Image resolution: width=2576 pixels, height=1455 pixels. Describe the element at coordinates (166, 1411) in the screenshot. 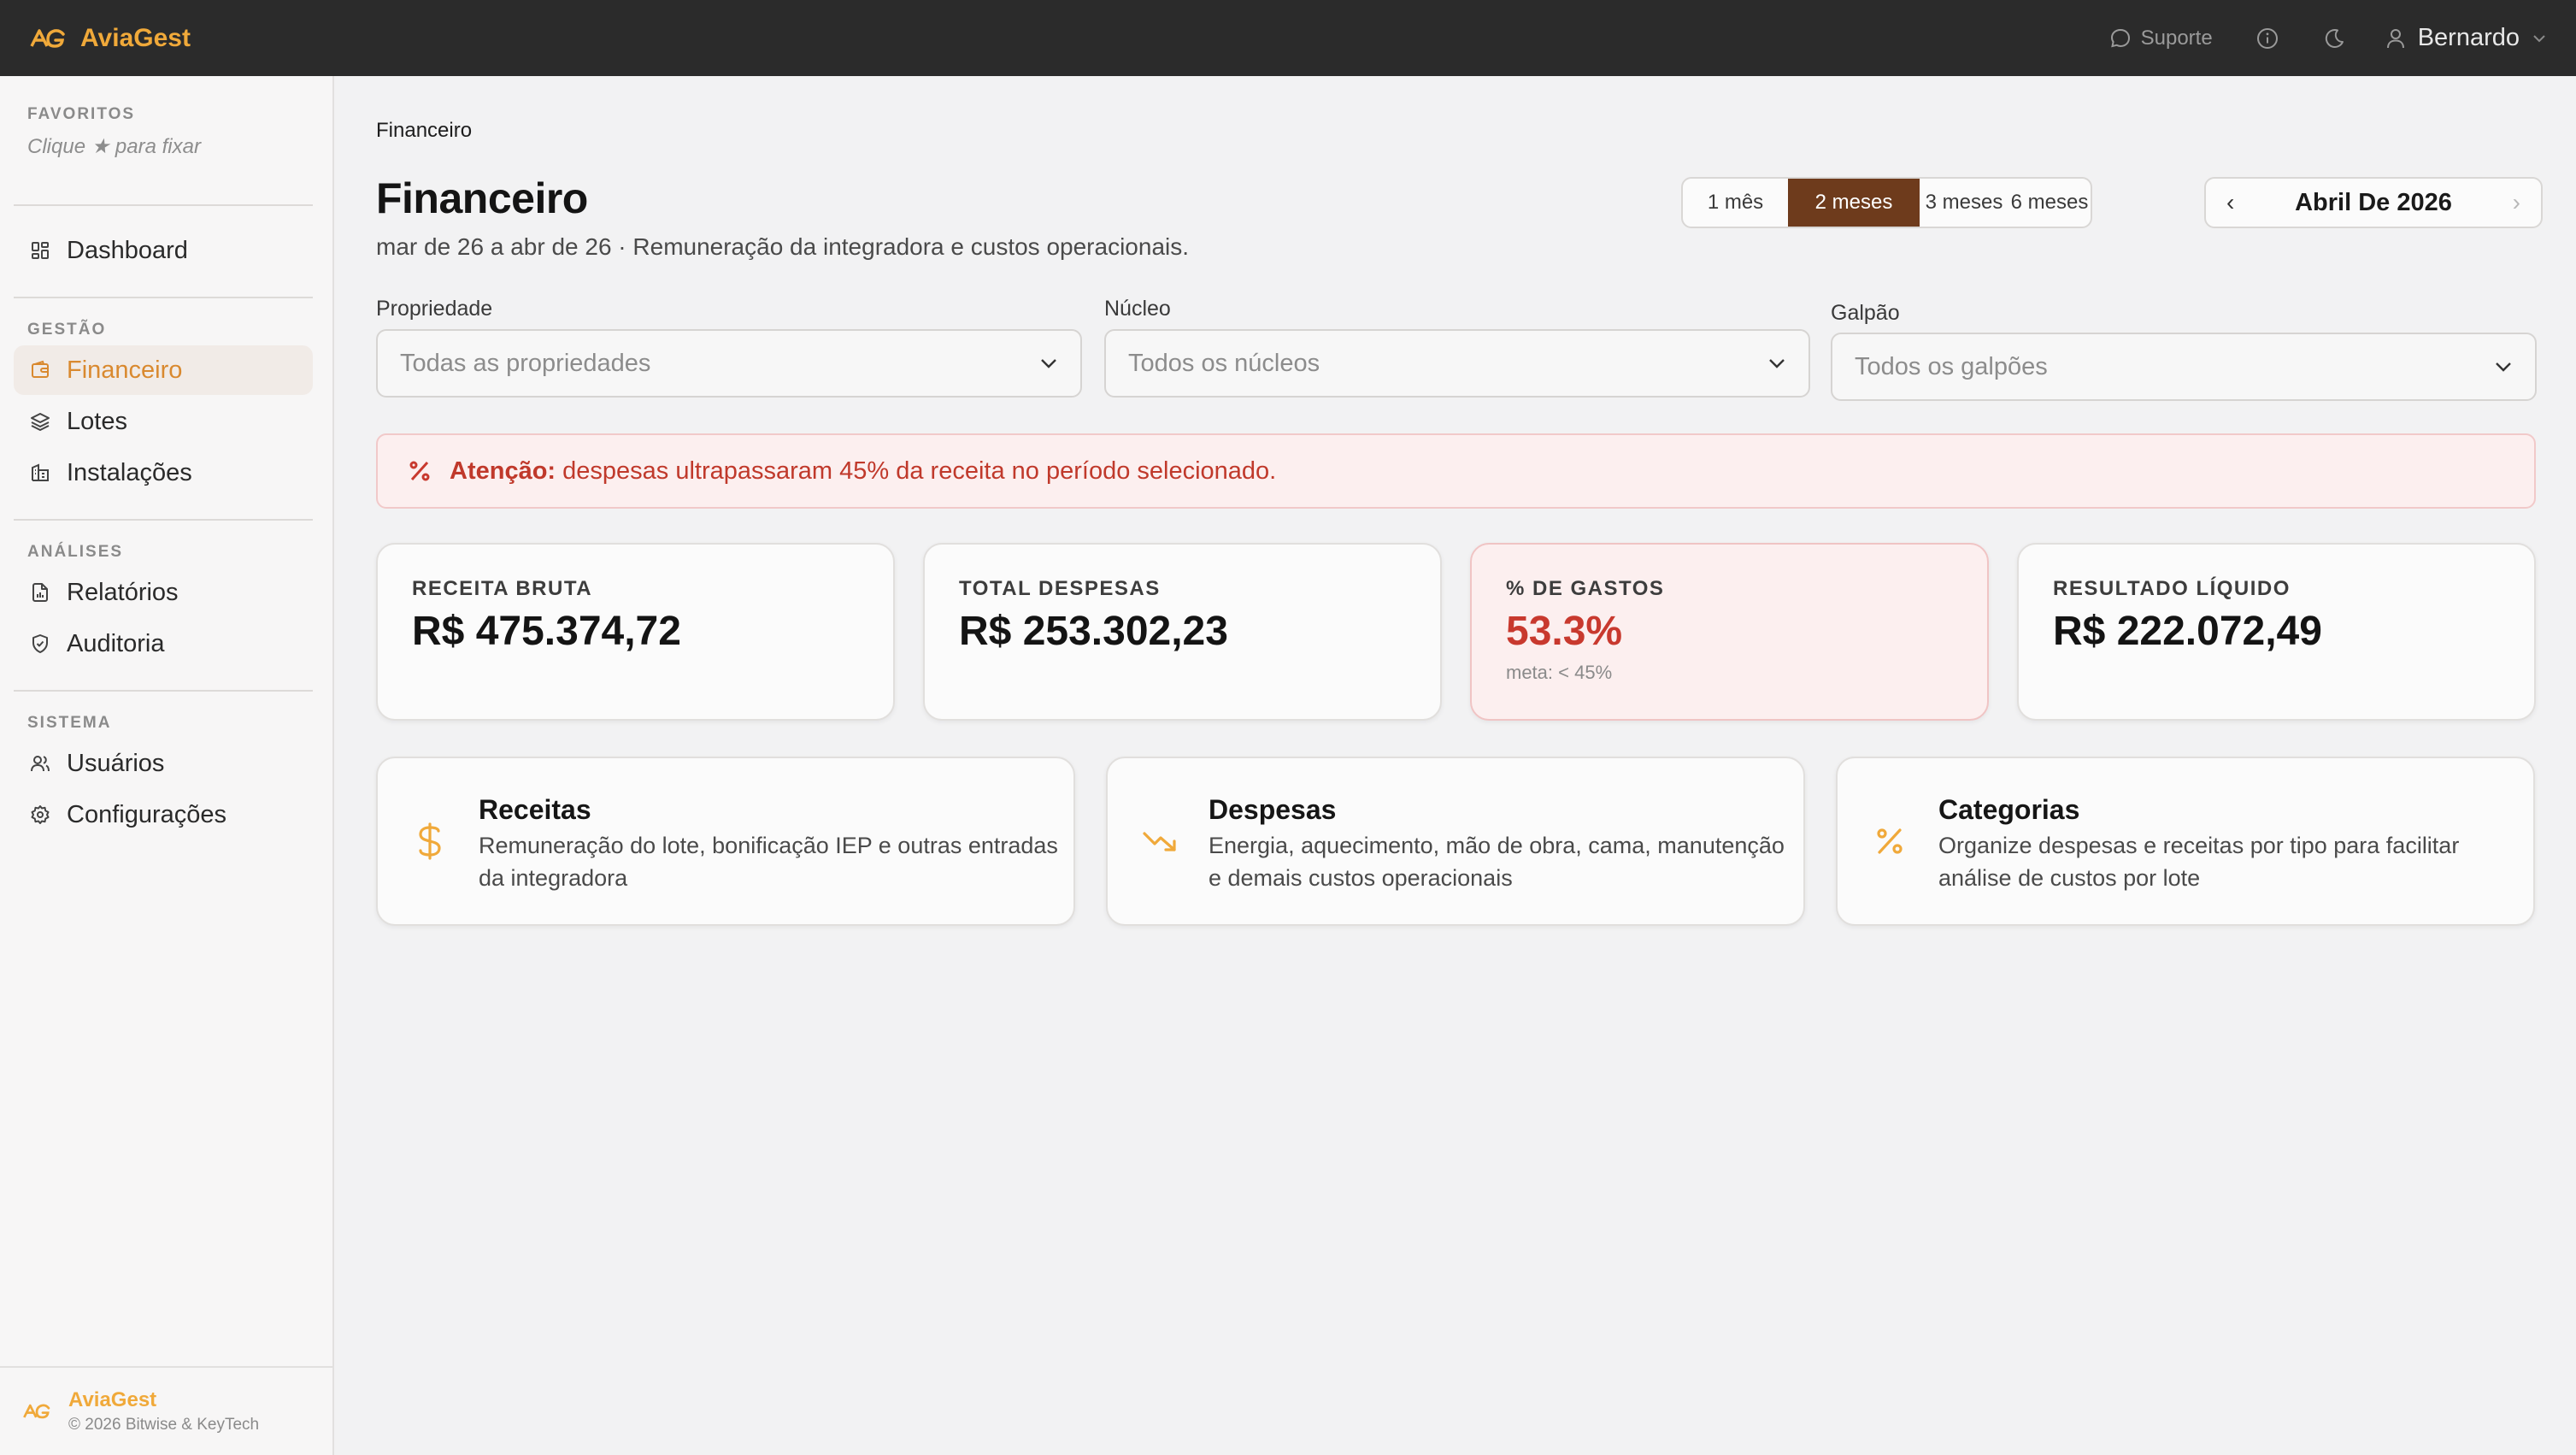

I see `sidebar-footer: AviaGest © 2026 Bitwise & KeyTech` at that location.